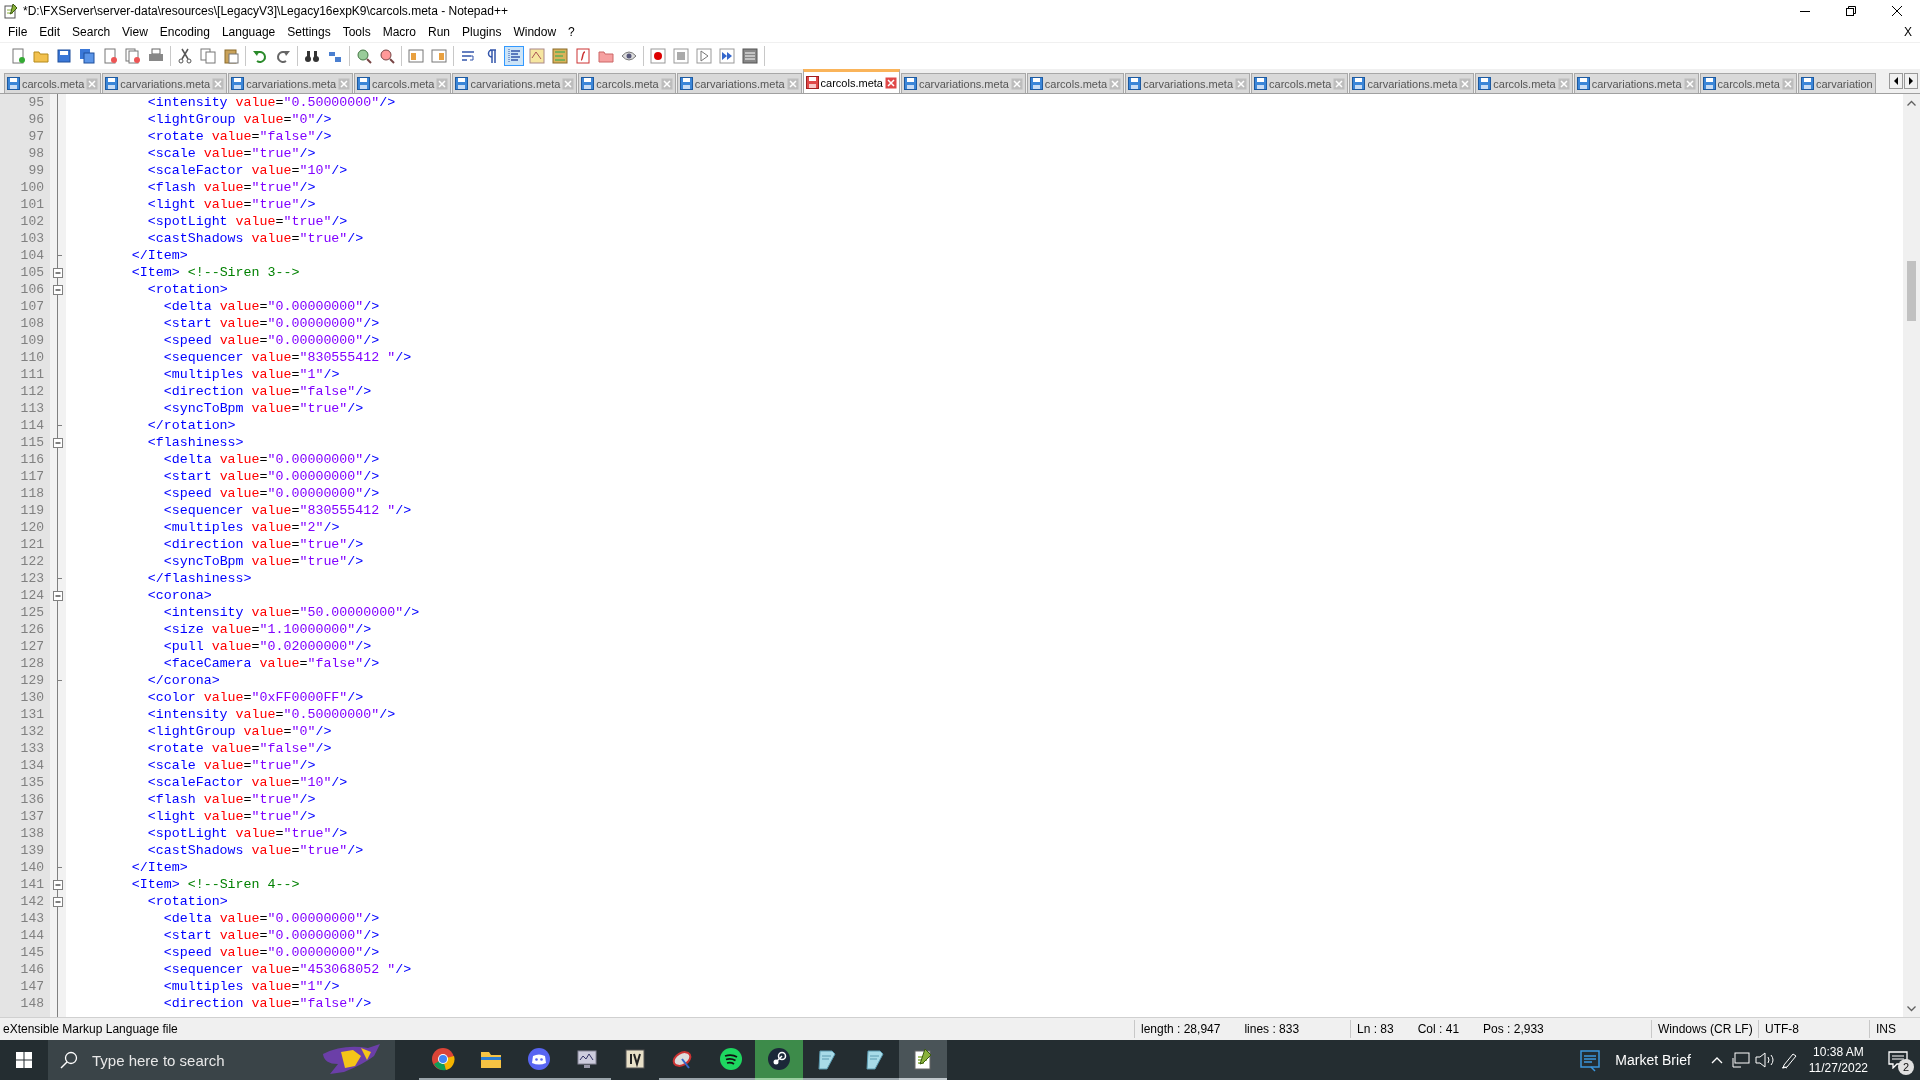 The width and height of the screenshot is (1920, 1080). Describe the element at coordinates (923, 1060) in the screenshot. I see `notepad-plus-button` at that location.